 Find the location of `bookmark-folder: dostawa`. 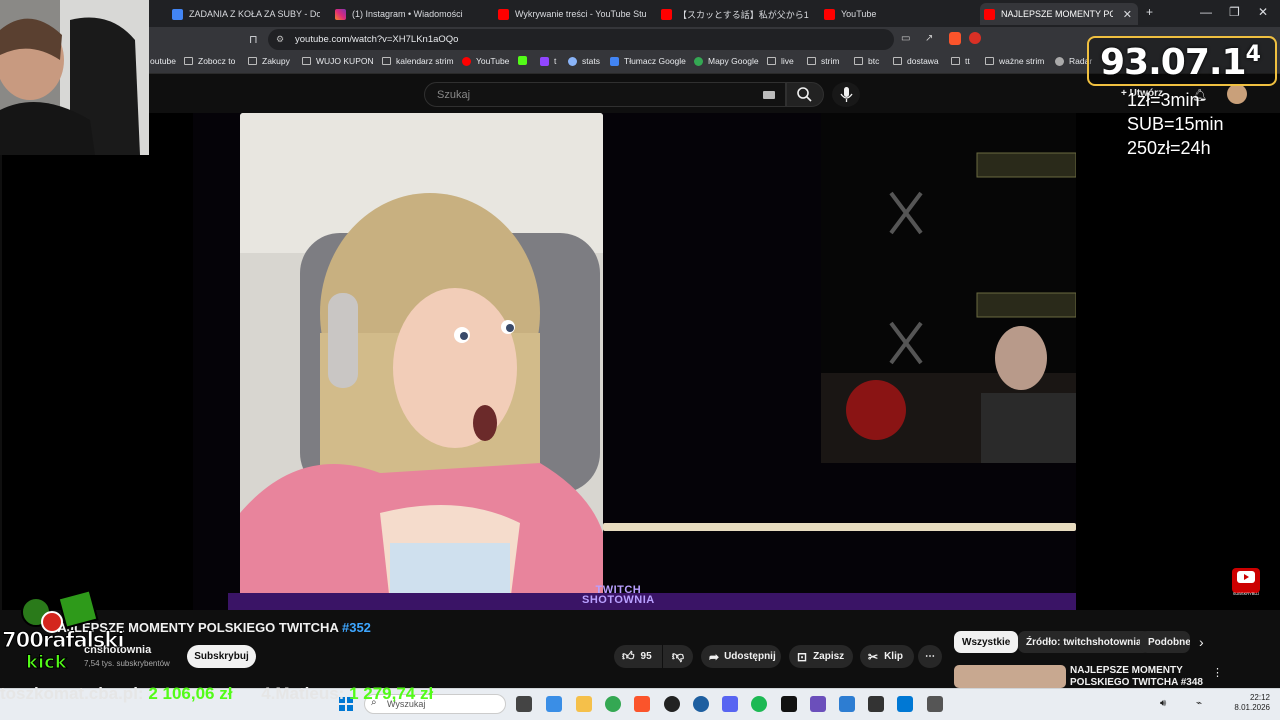

bookmark-folder: dostawa is located at coordinates (916, 61).